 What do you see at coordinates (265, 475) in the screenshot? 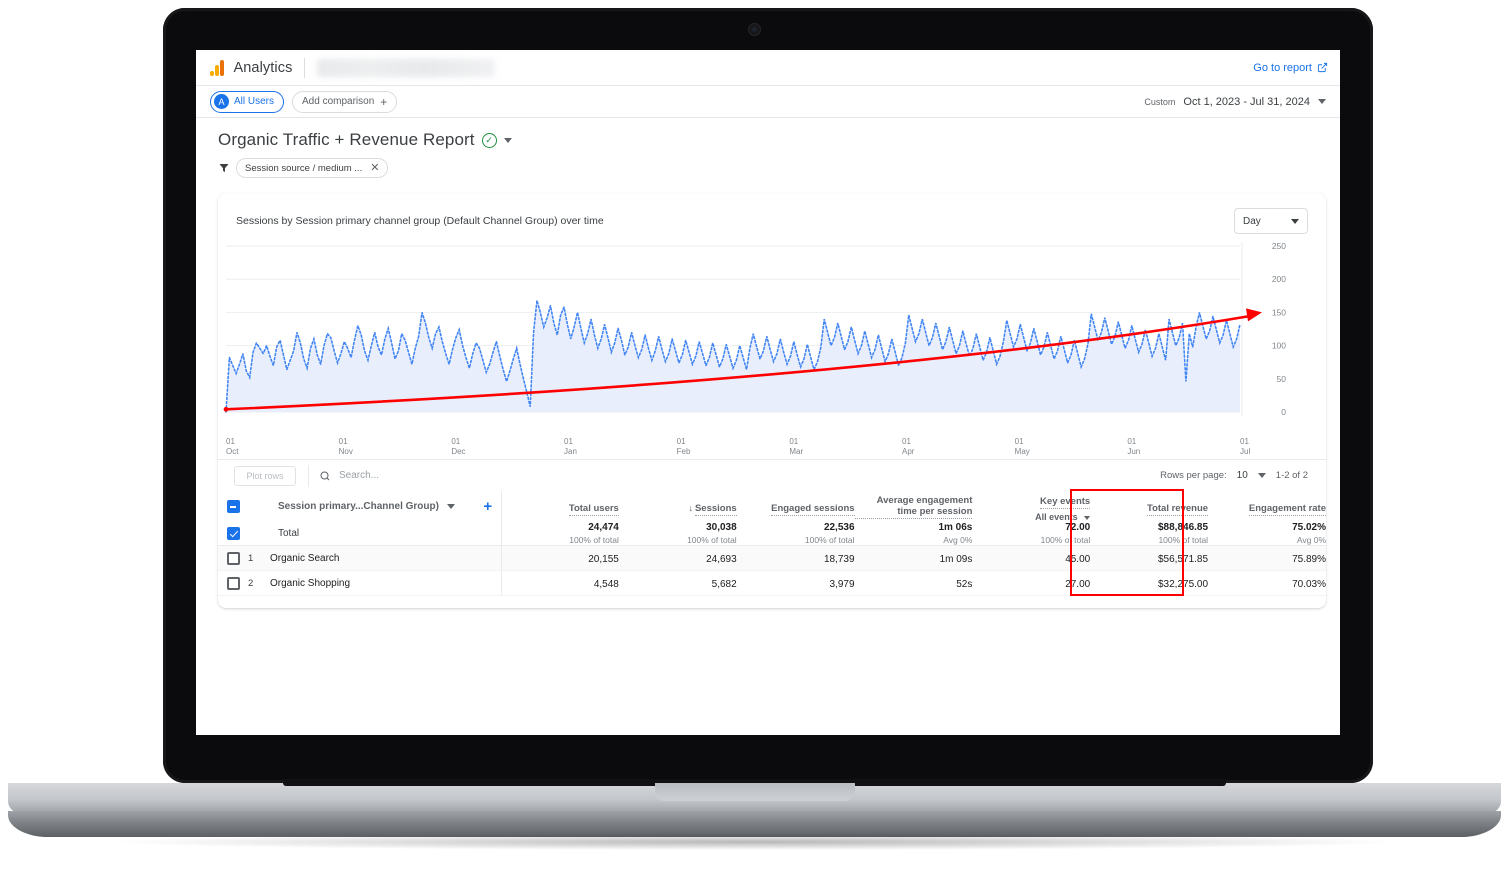
I see `plot-rows-button: Plot rows` at bounding box center [265, 475].